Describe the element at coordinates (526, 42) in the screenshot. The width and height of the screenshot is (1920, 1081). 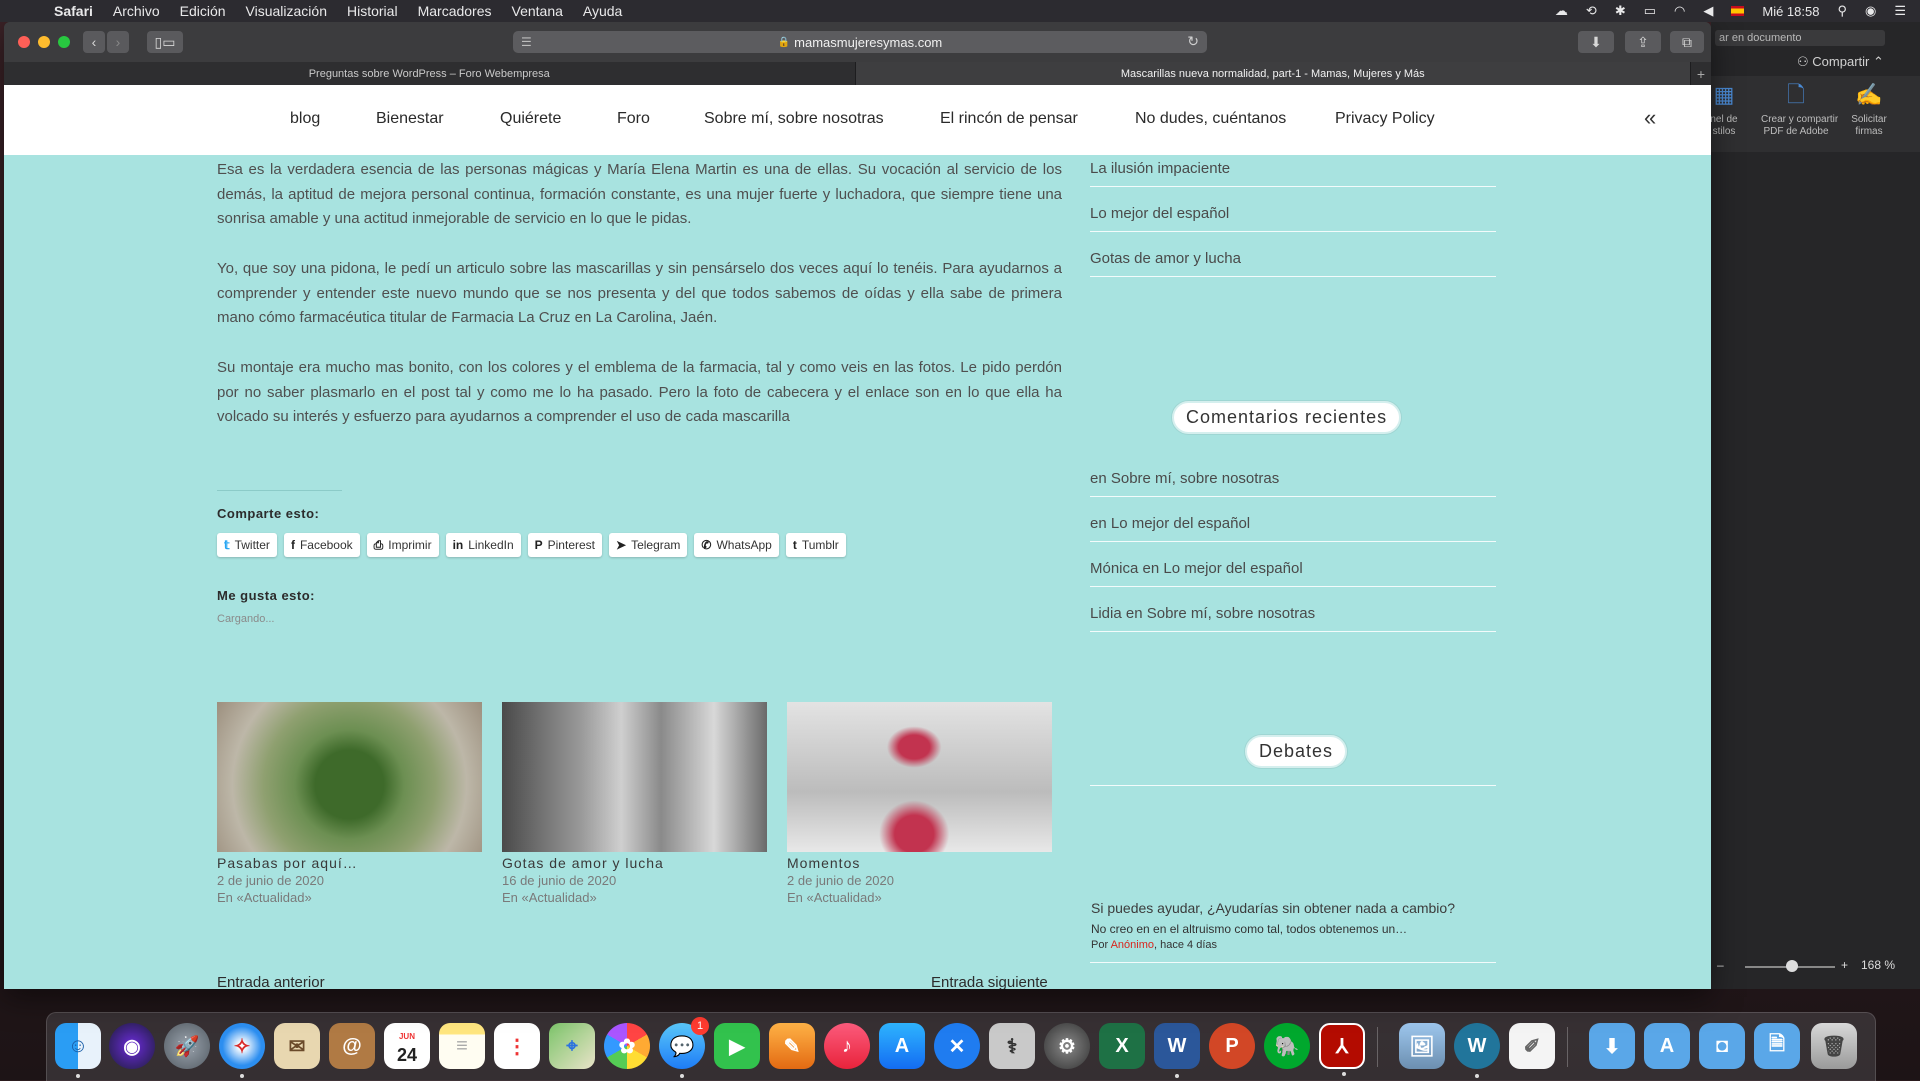
I see `reader-icon: ☰` at that location.